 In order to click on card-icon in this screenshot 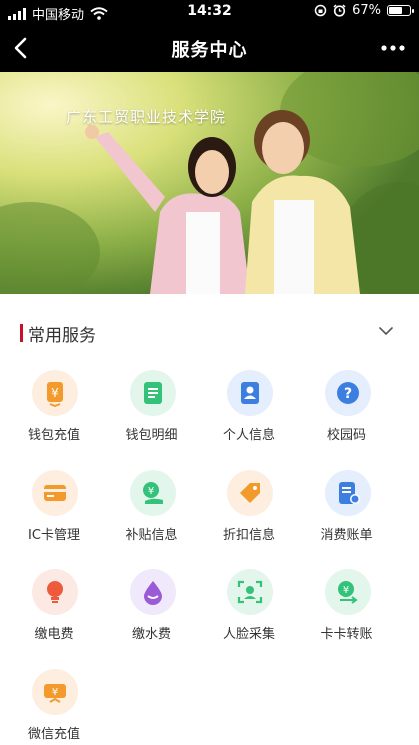, I will do `click(55, 492)`.